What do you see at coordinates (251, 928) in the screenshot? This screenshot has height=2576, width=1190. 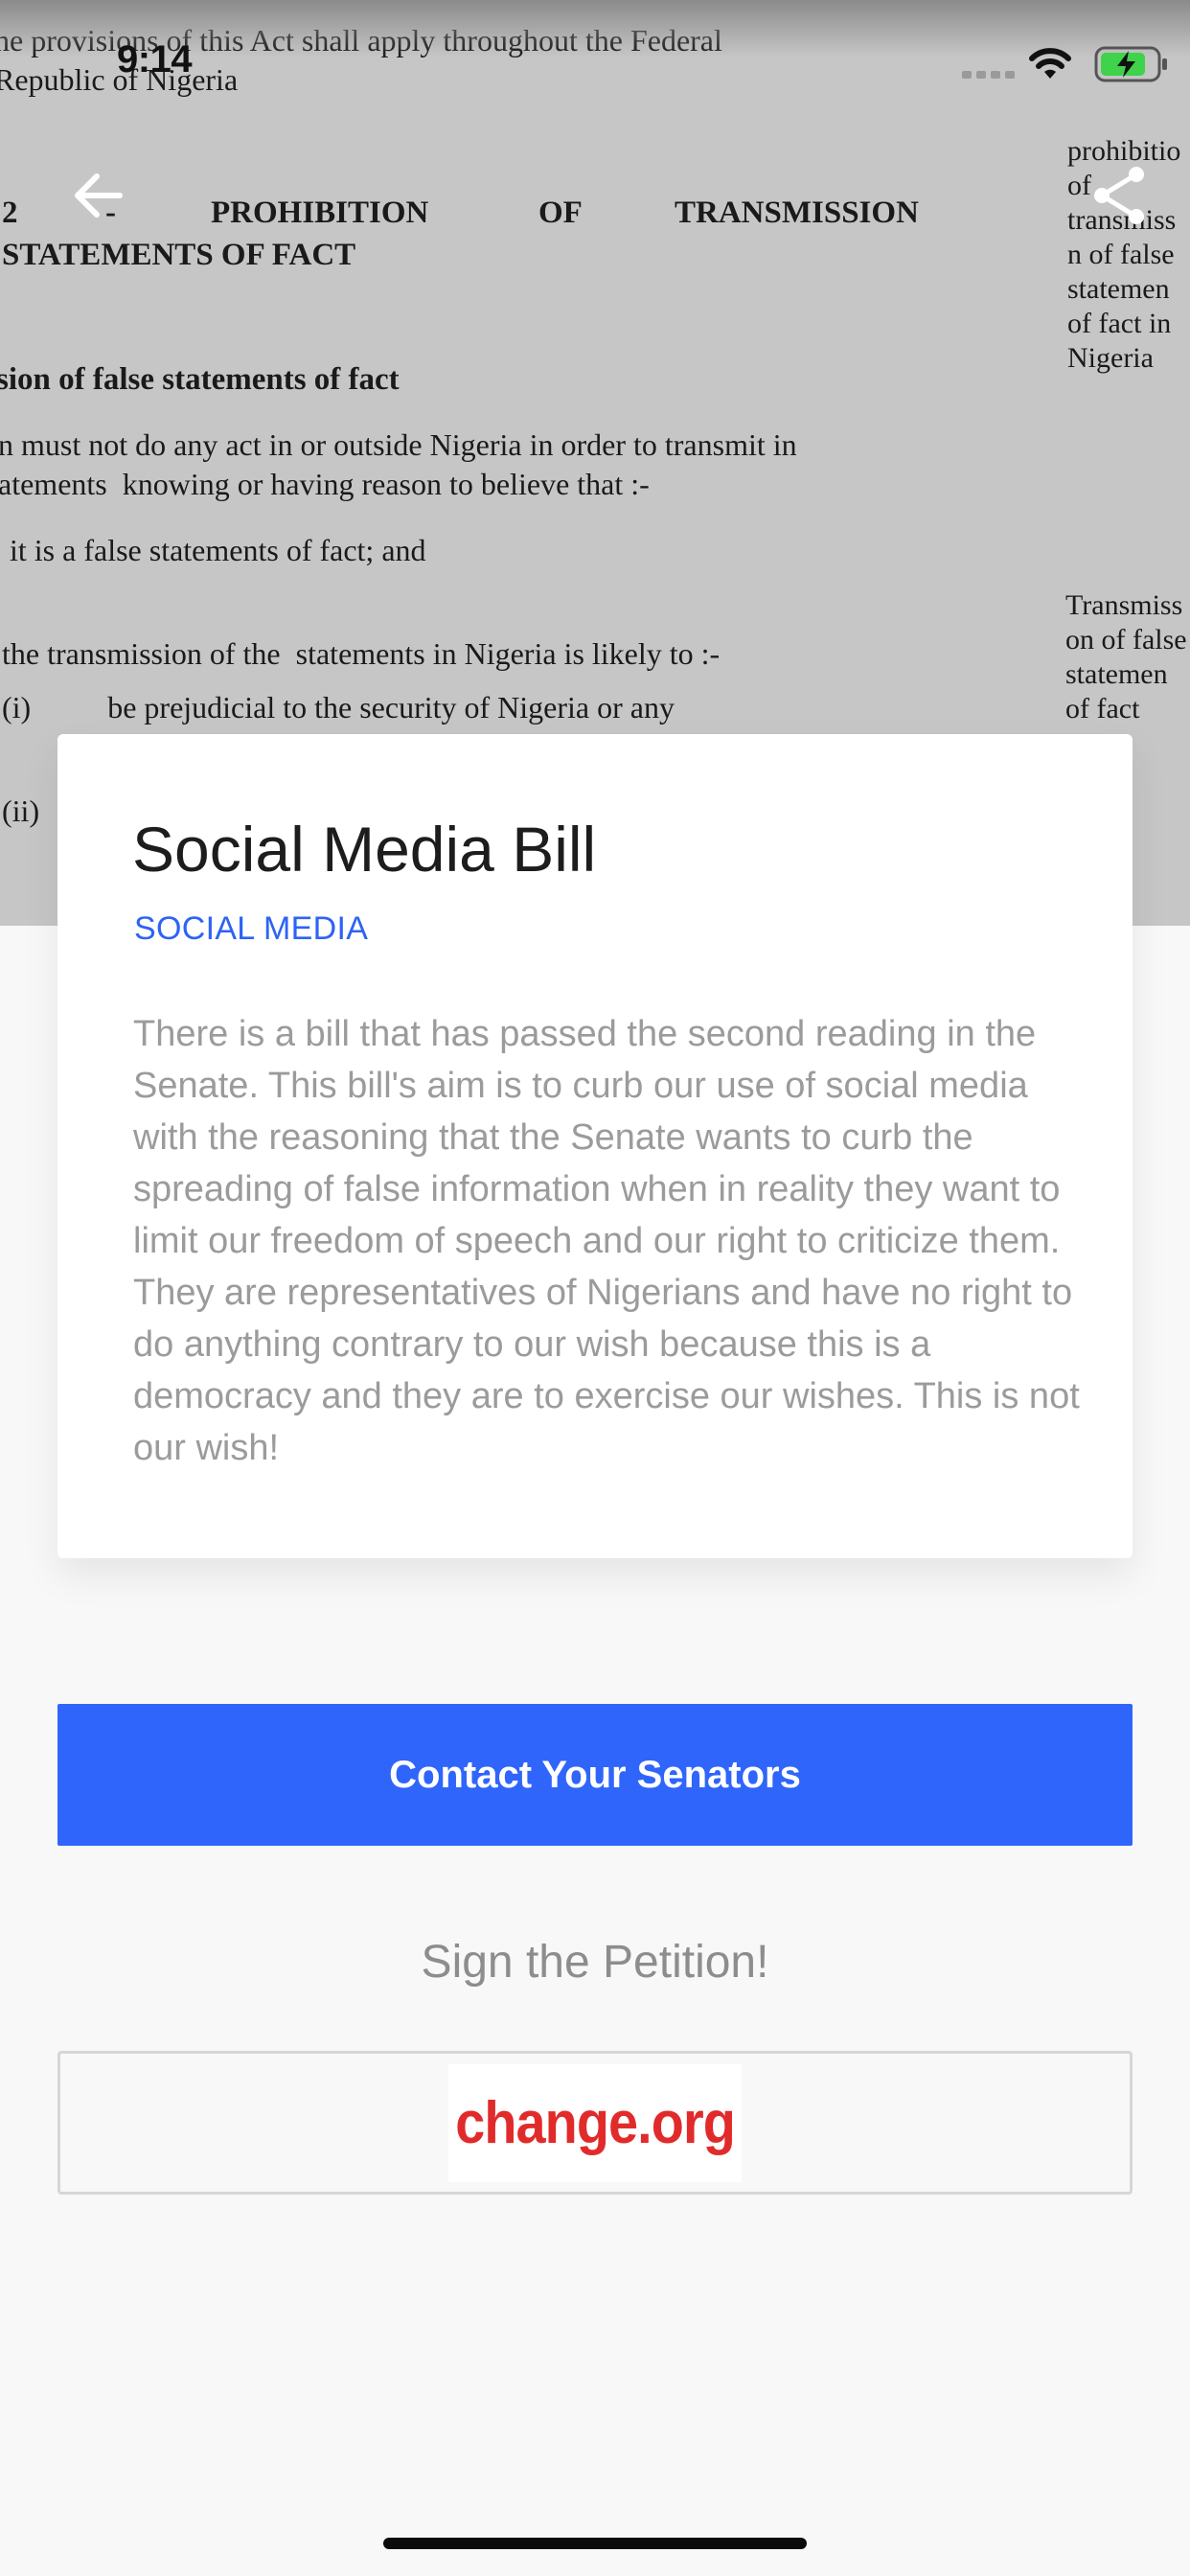 I see `bill-category: SOCIAL MEDIA` at bounding box center [251, 928].